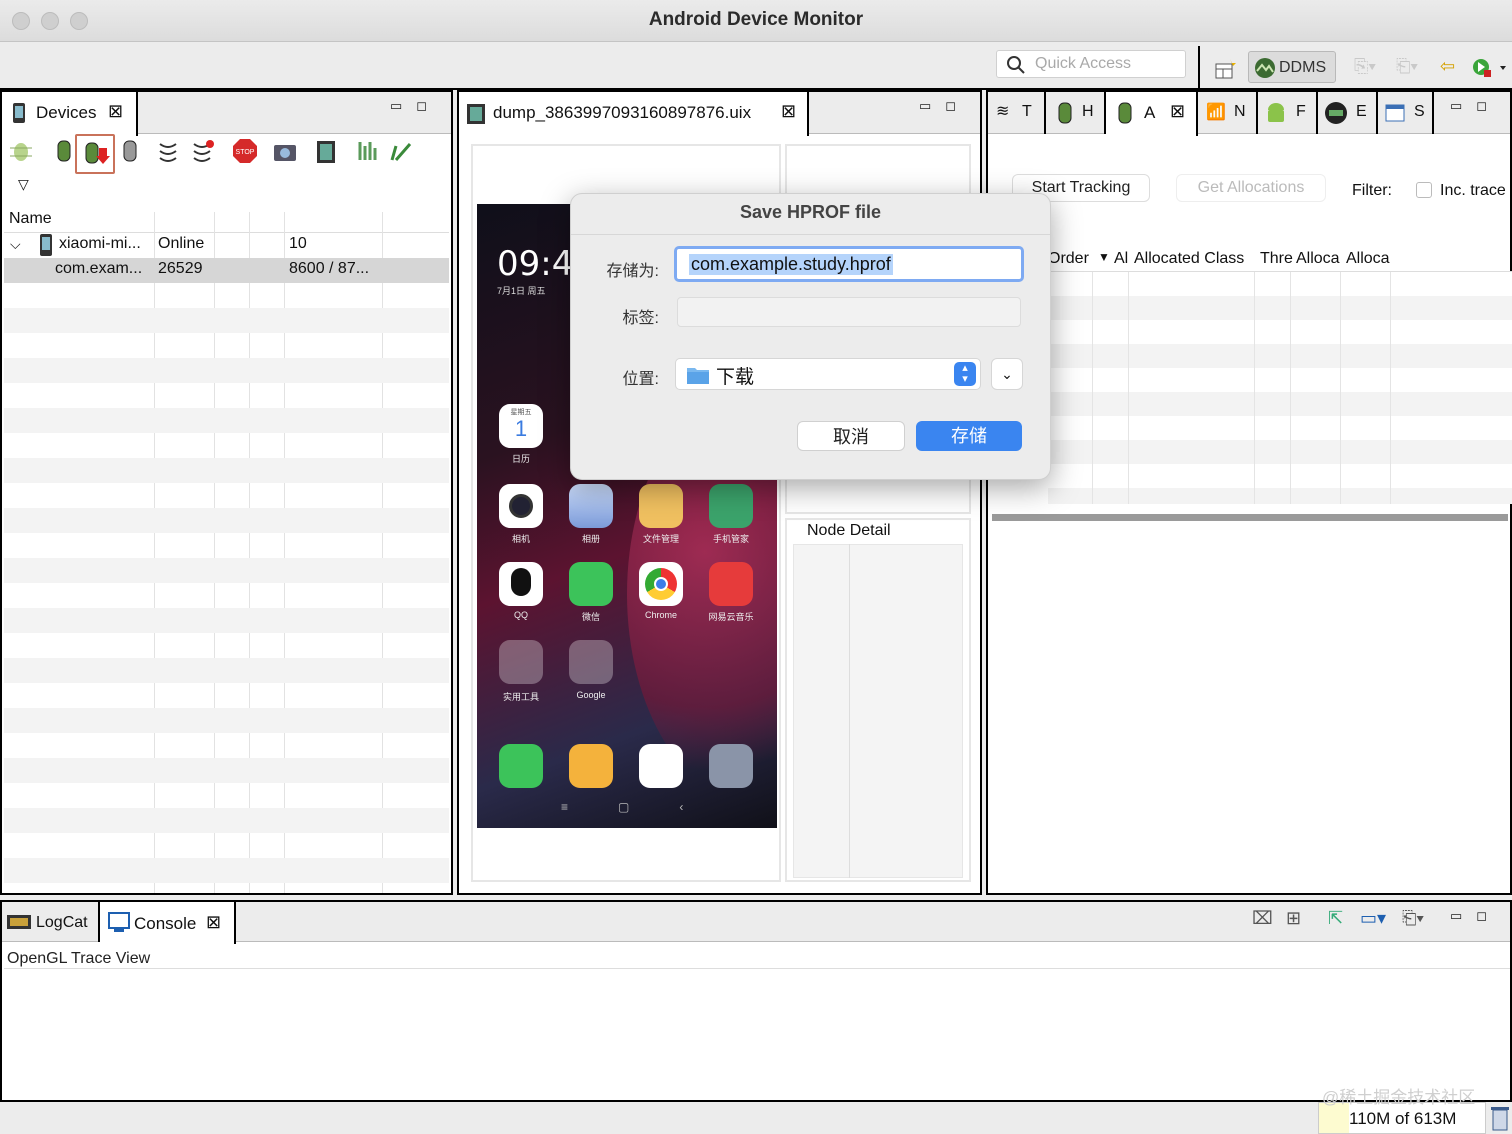 The image size is (1512, 1134). I want to click on pin-console-icon: ⇱, so click(1335, 918).